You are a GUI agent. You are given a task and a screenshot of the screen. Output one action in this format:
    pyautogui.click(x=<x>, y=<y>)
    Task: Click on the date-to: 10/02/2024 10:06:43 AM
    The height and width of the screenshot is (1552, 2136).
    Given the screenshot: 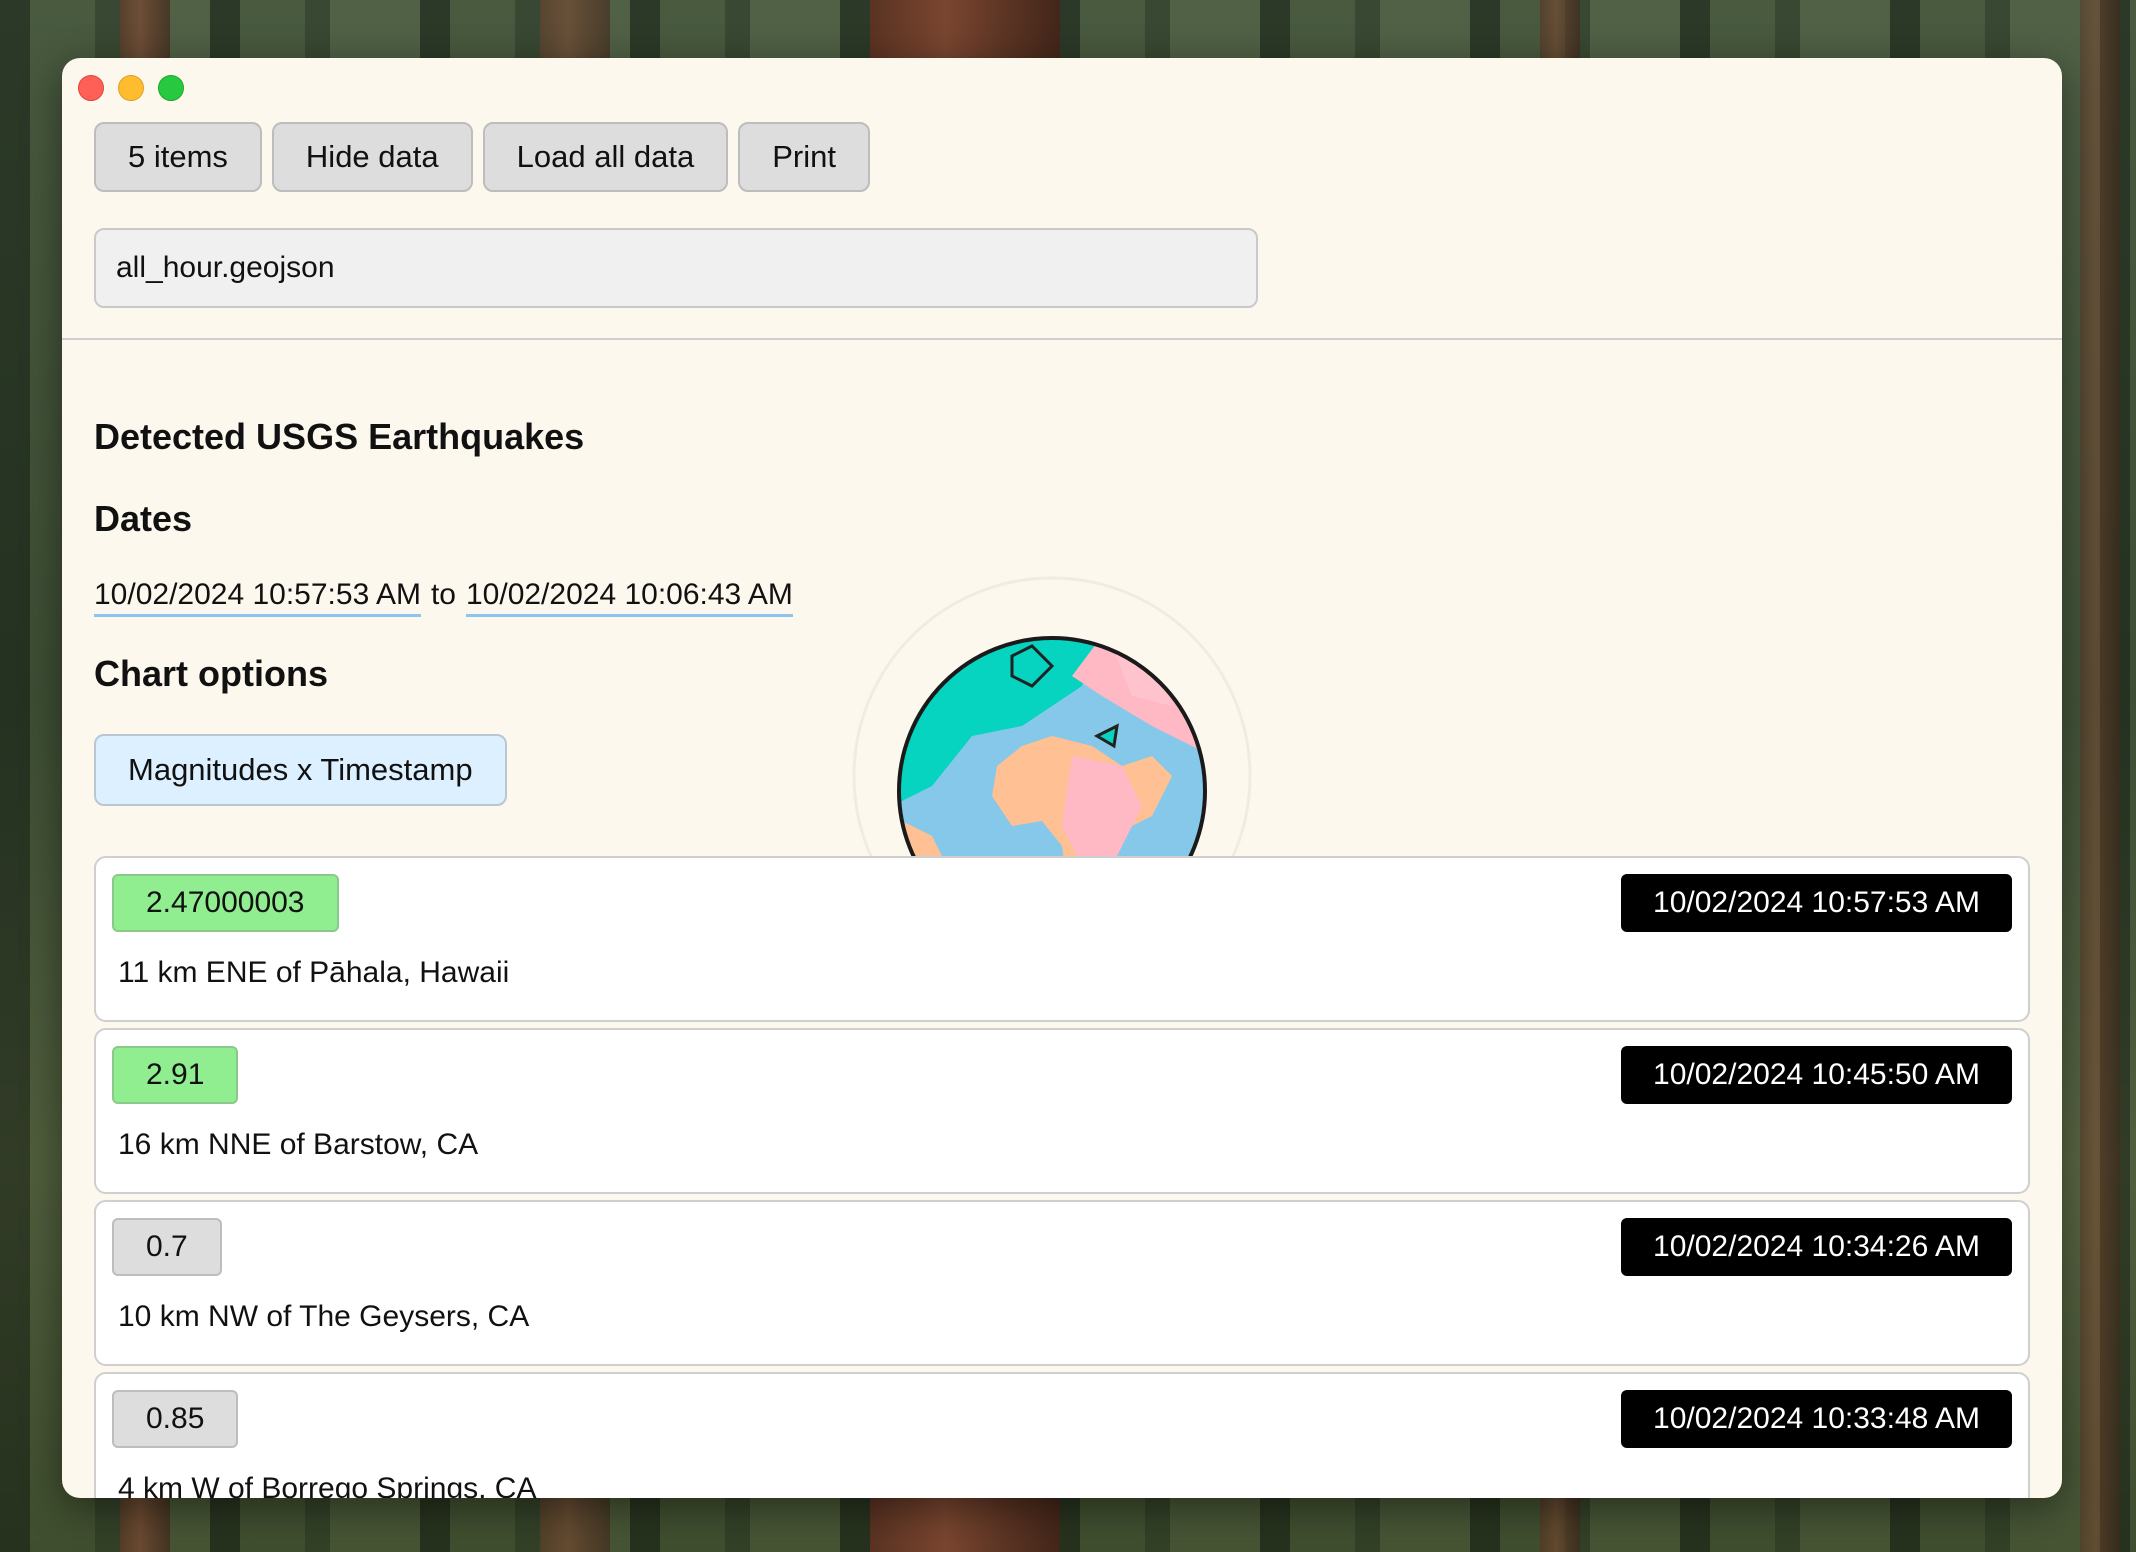 What is the action you would take?
    pyautogui.click(x=629, y=597)
    